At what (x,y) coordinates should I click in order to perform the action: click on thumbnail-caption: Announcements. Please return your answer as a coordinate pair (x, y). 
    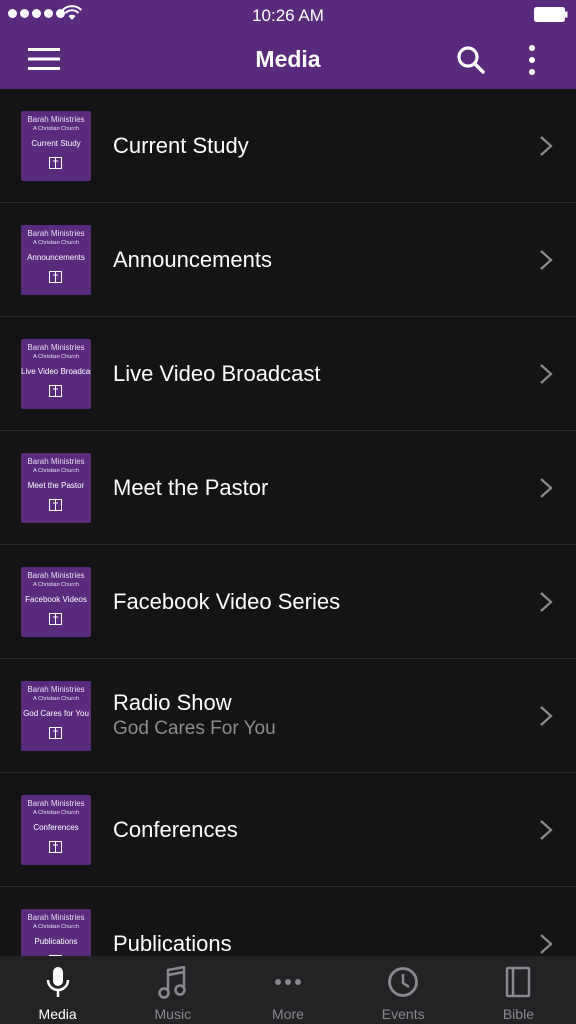
    Looking at the image, I should click on (56, 257).